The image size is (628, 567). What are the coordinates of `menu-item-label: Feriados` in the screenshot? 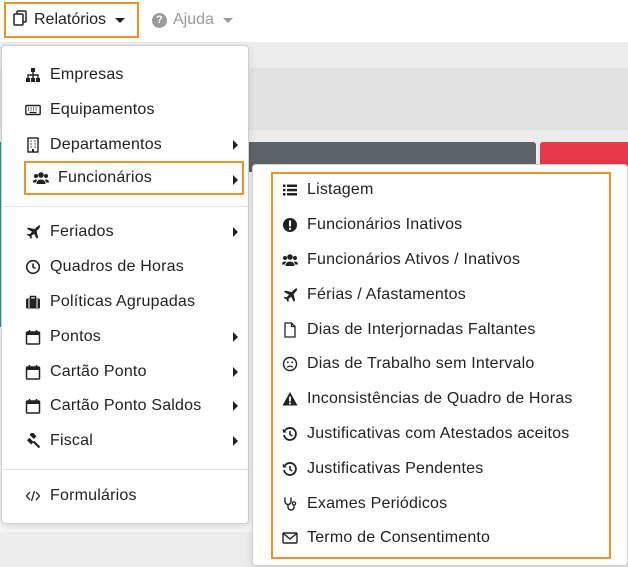 It's located at (82, 231).